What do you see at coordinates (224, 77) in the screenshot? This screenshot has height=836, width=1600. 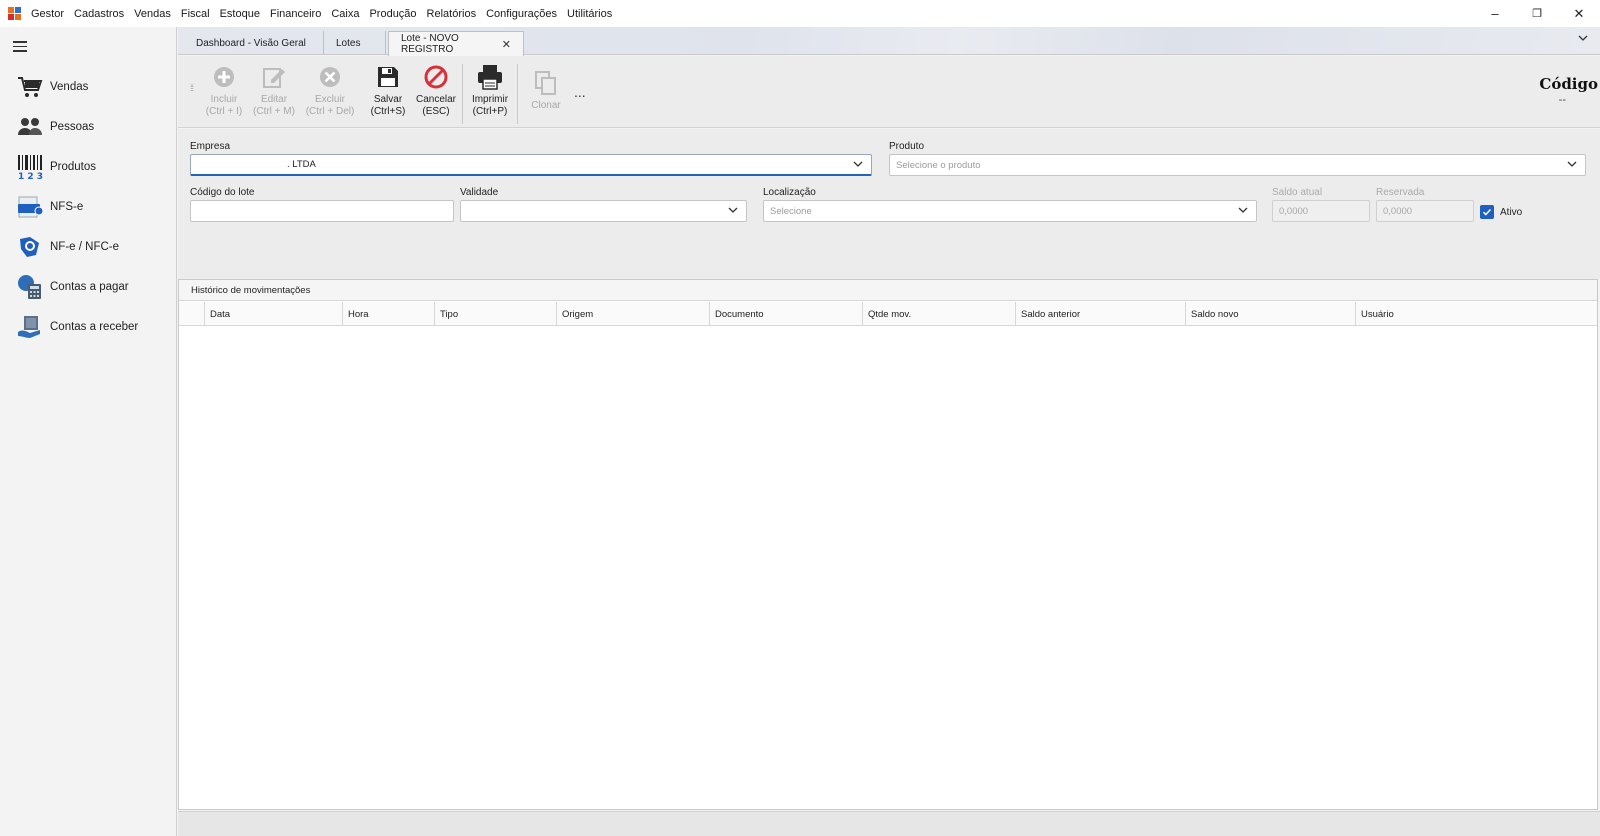 I see `add-circle-icon` at bounding box center [224, 77].